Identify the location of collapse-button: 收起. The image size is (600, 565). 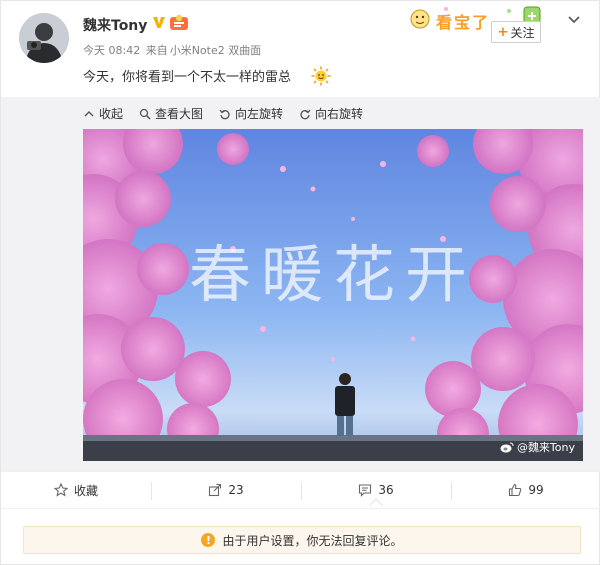
(103, 113).